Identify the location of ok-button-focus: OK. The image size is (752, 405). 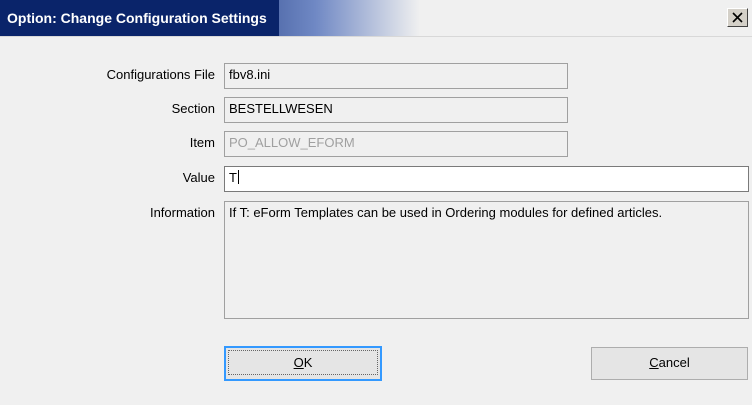
(303, 362).